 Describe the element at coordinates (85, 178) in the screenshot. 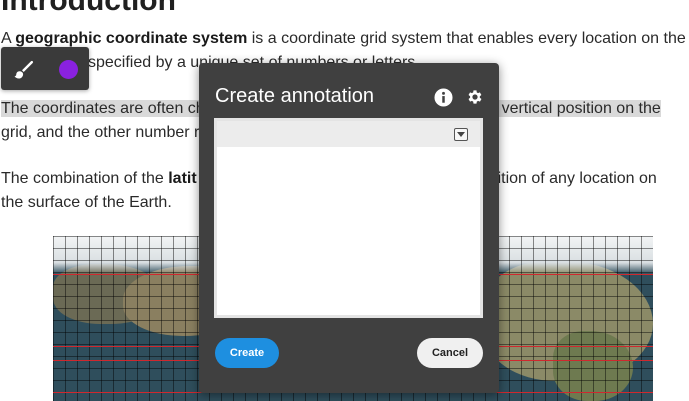

I see `paragraph-text: The combination of the` at that location.